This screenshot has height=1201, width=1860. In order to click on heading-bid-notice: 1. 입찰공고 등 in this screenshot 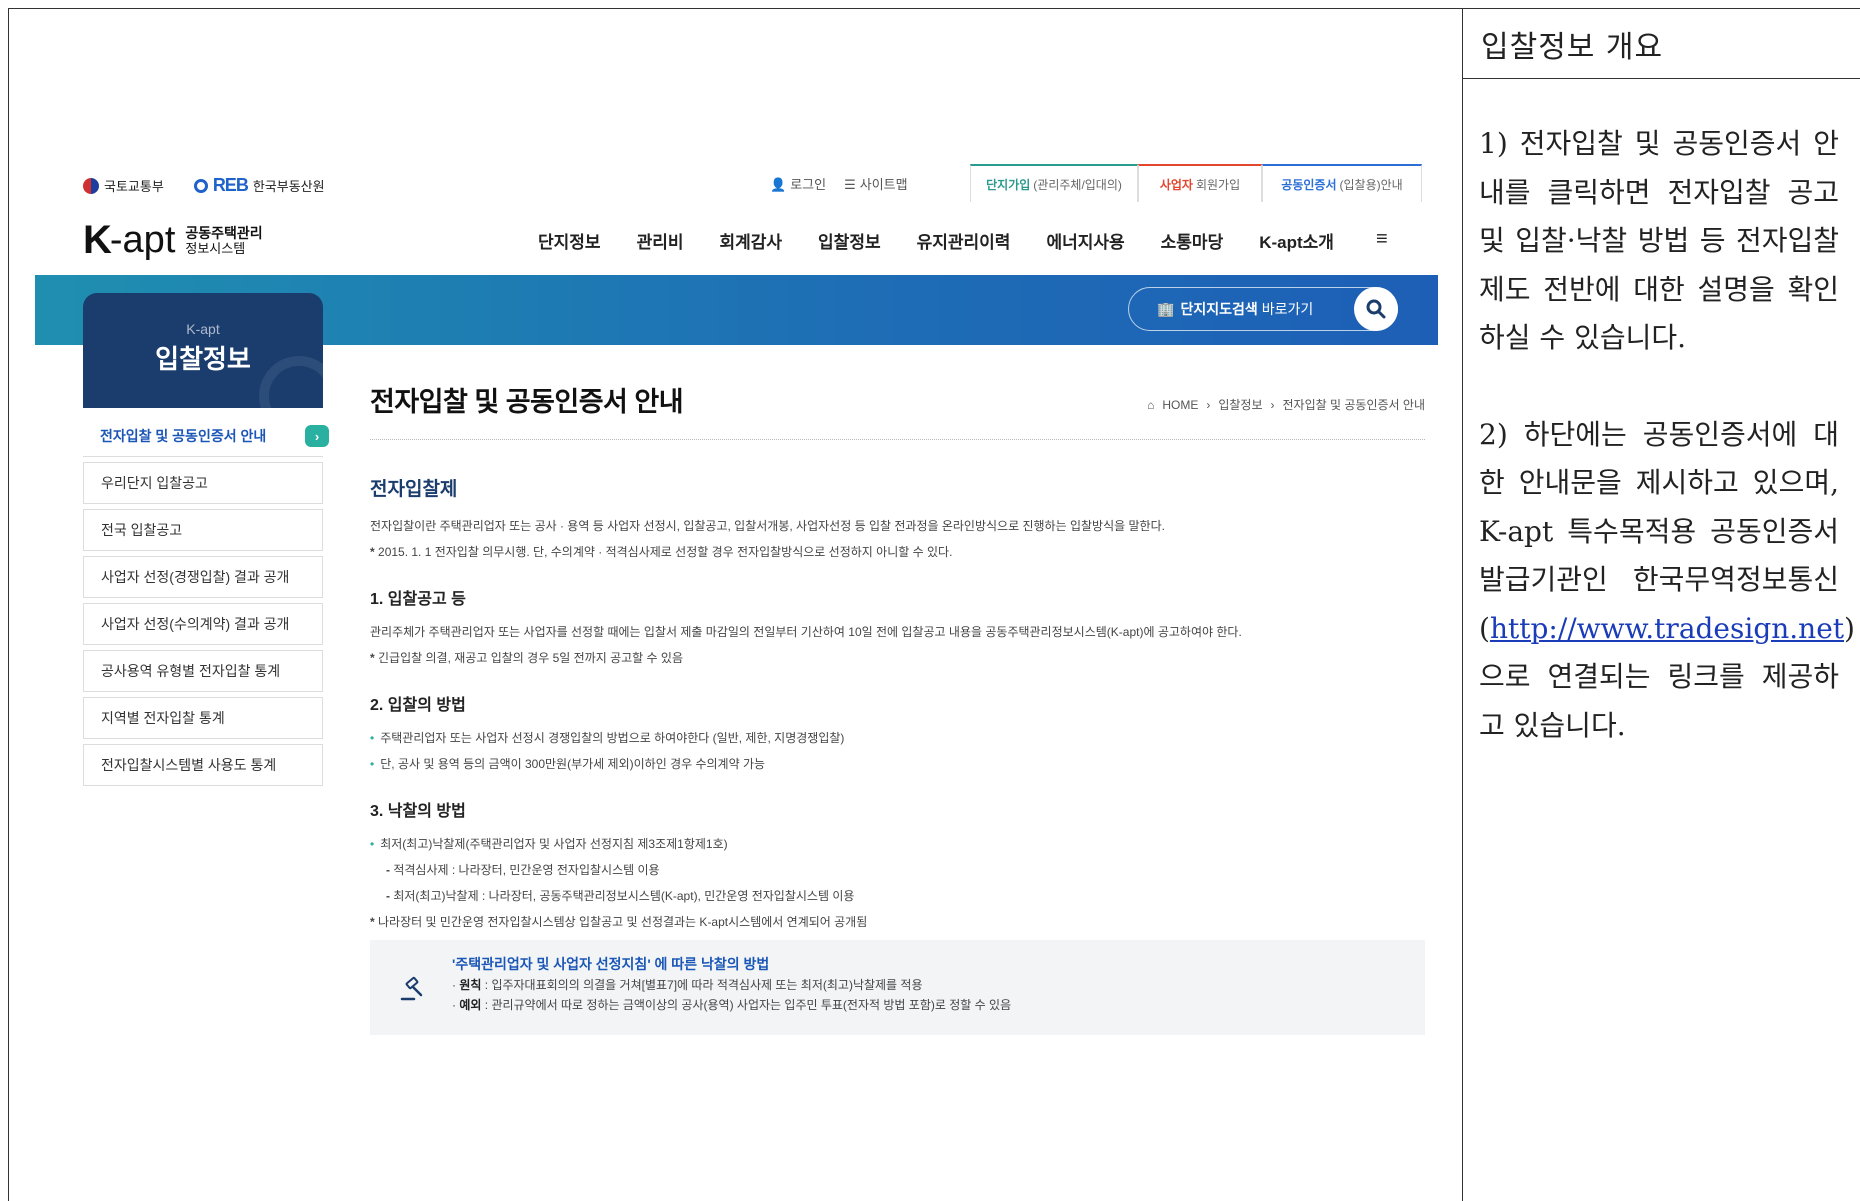, I will do `click(418, 599)`.